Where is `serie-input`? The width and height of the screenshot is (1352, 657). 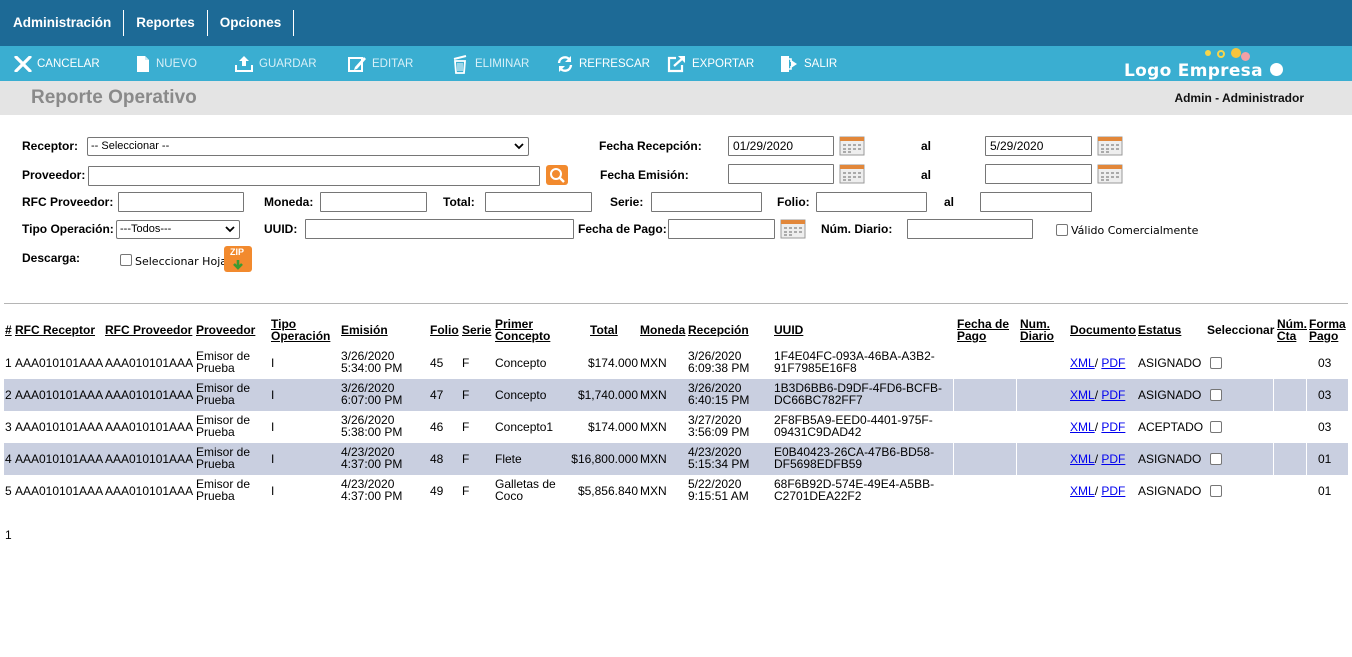 serie-input is located at coordinates (706, 202).